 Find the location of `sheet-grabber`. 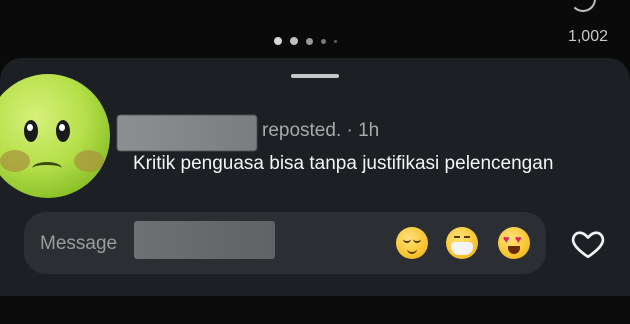

sheet-grabber is located at coordinates (315, 76).